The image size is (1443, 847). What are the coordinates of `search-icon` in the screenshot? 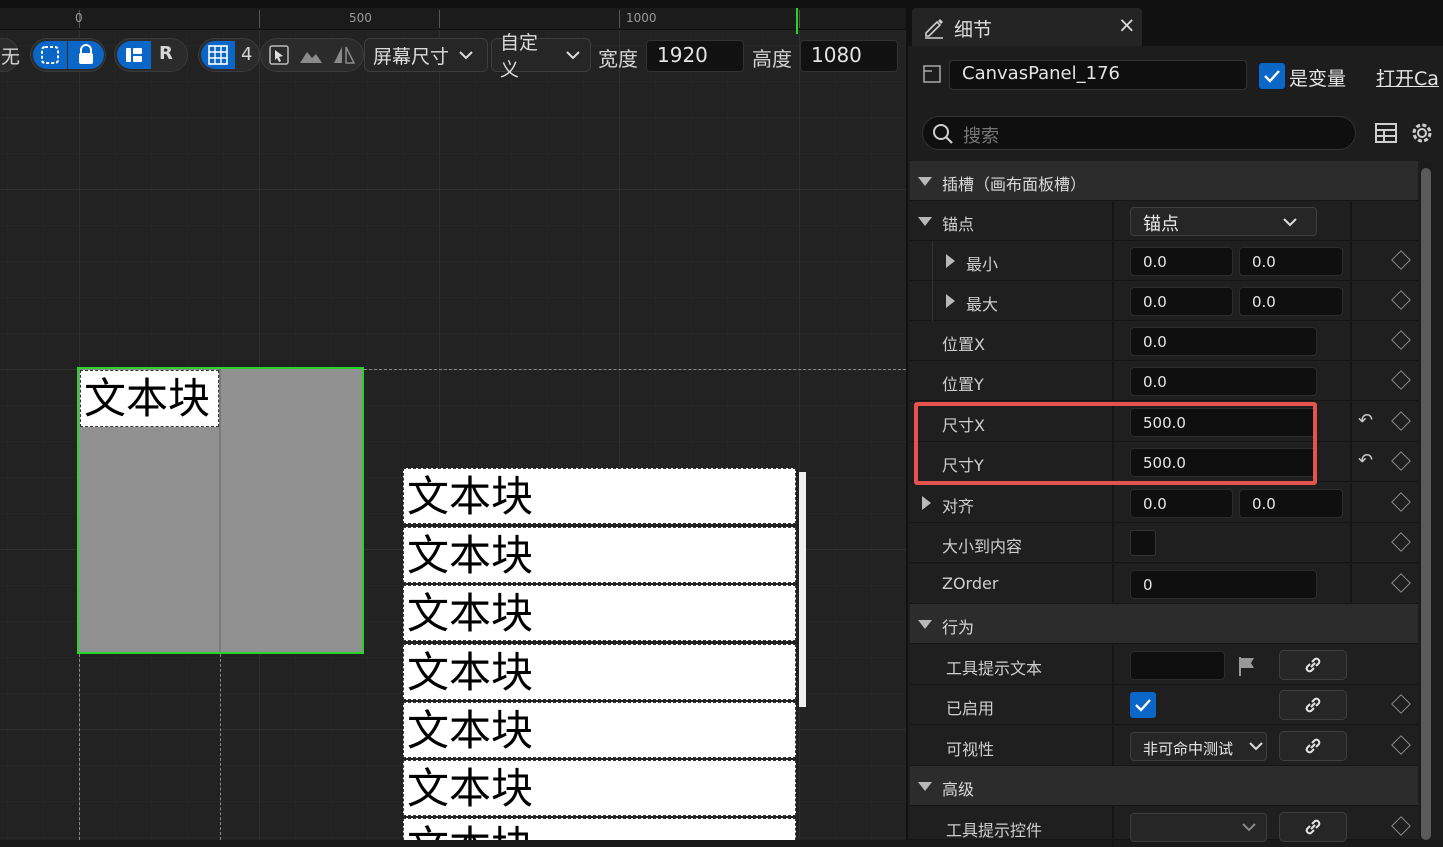 It's located at (943, 136).